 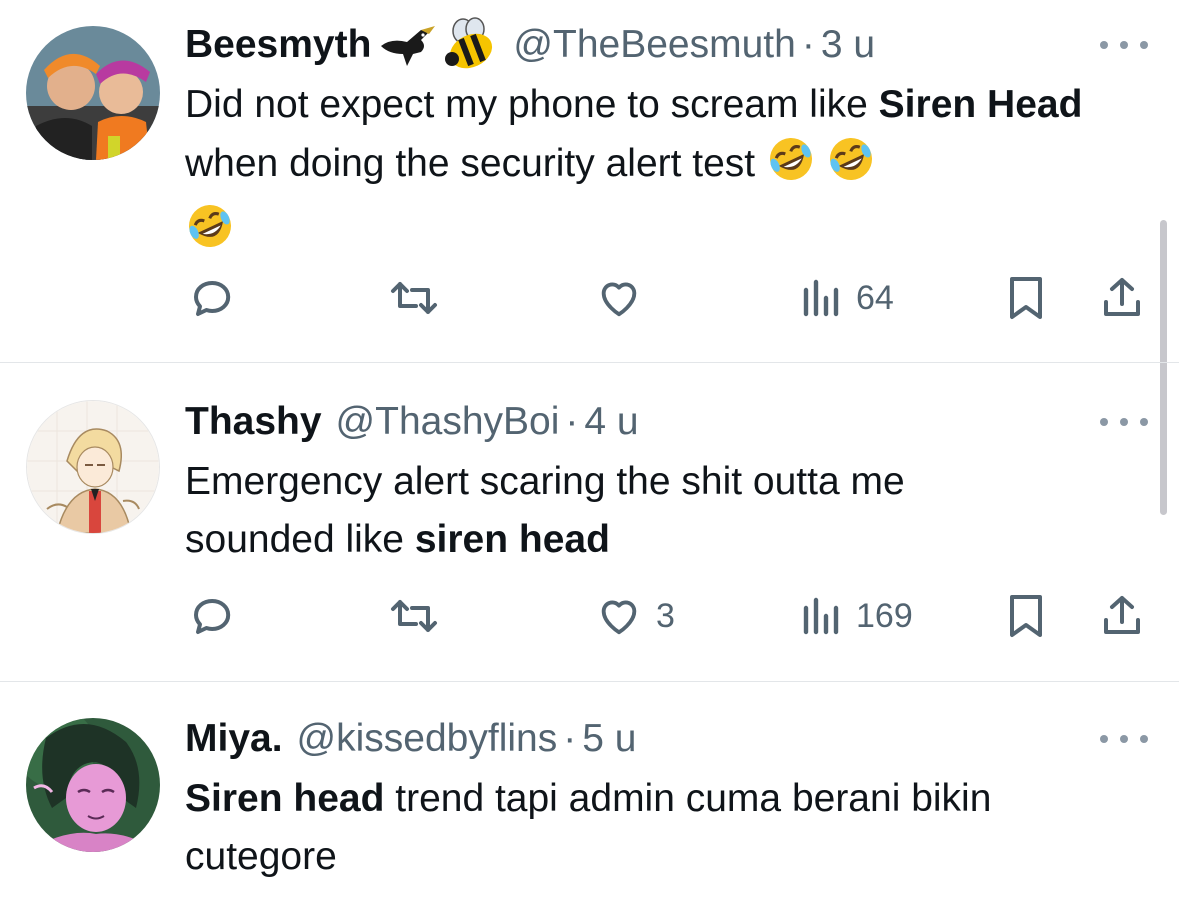 I want to click on timestamp: 3 u, so click(x=848, y=45).